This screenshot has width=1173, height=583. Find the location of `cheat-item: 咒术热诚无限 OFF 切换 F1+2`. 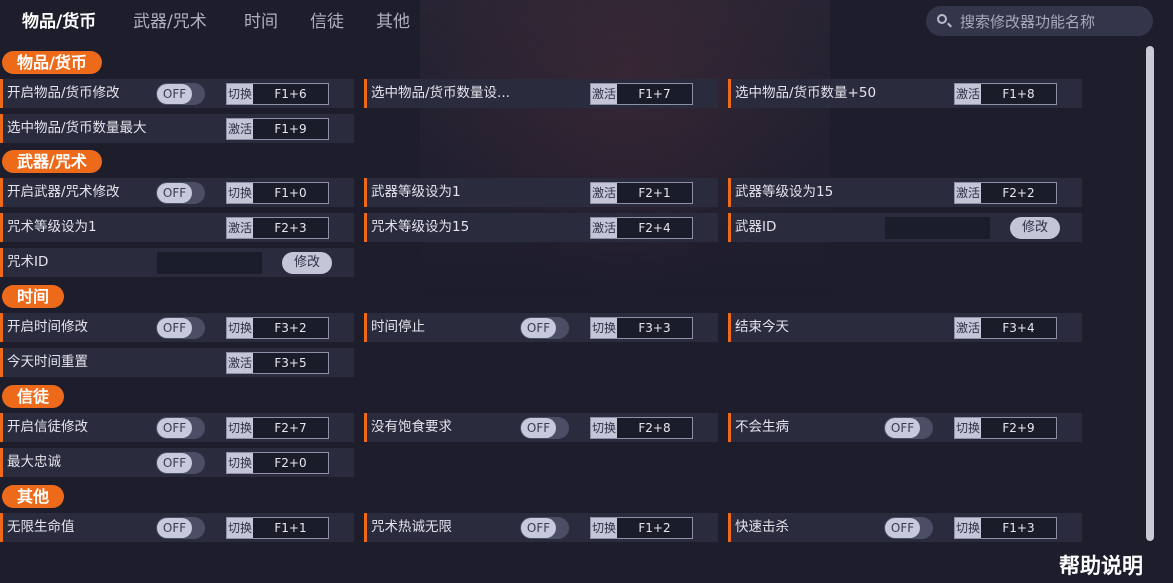

cheat-item: 咒术热诚无限 OFF 切换 F1+2 is located at coordinates (541, 527).